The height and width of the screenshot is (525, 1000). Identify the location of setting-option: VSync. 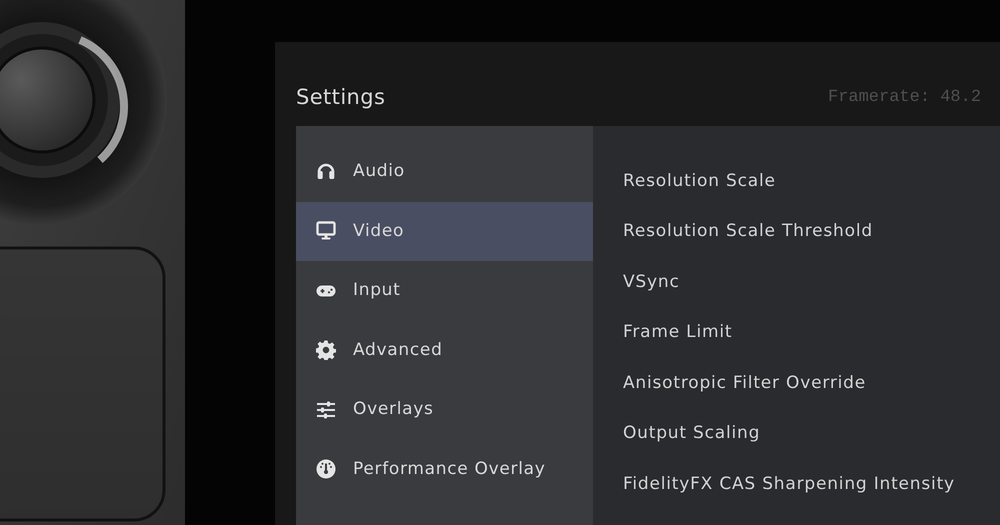
(651, 282).